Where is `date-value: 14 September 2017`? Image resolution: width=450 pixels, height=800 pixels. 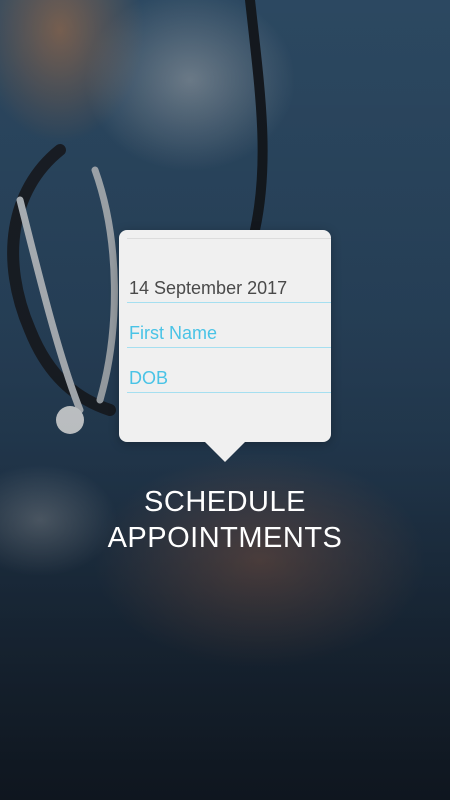 date-value: 14 September 2017 is located at coordinates (208, 288).